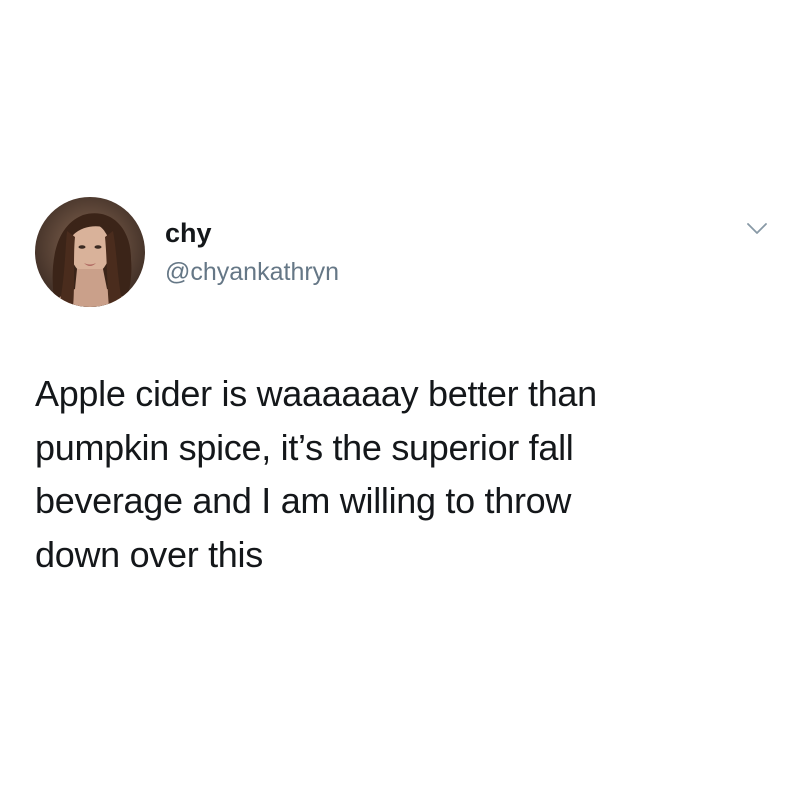  I want to click on author-handle: @chyankathryn, so click(252, 272).